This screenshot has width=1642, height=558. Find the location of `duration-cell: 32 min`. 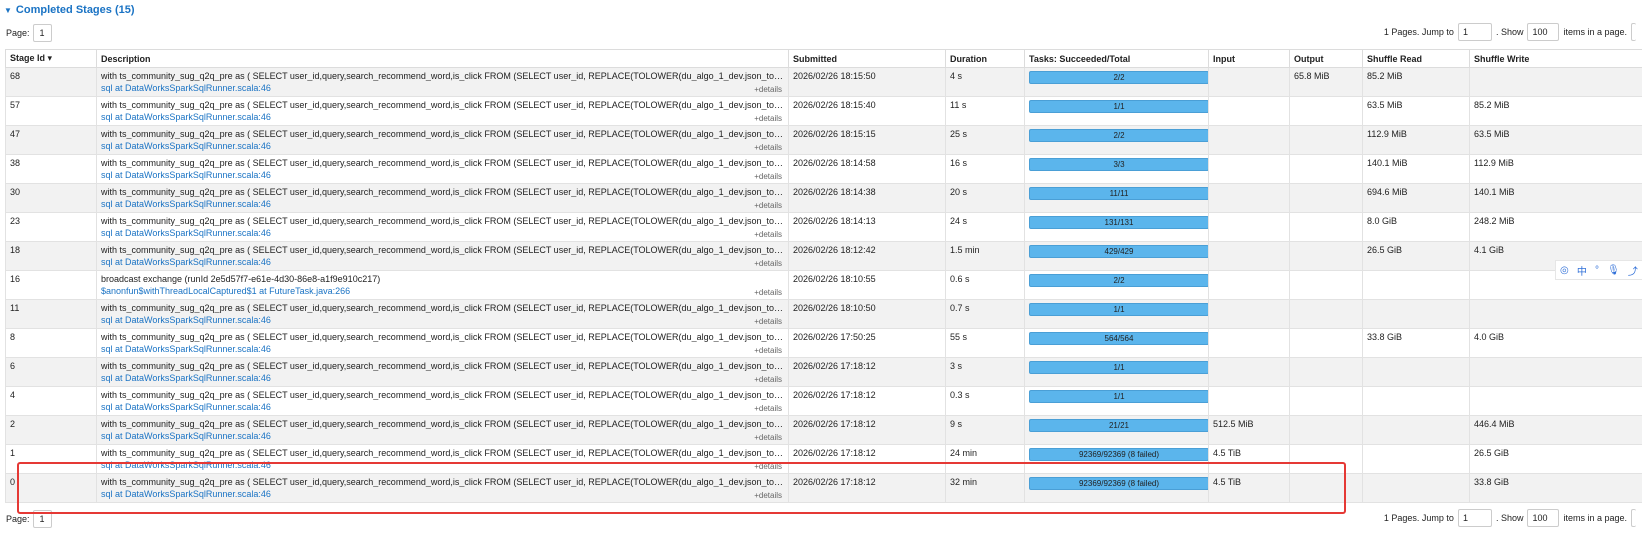

duration-cell: 32 min is located at coordinates (985, 488).